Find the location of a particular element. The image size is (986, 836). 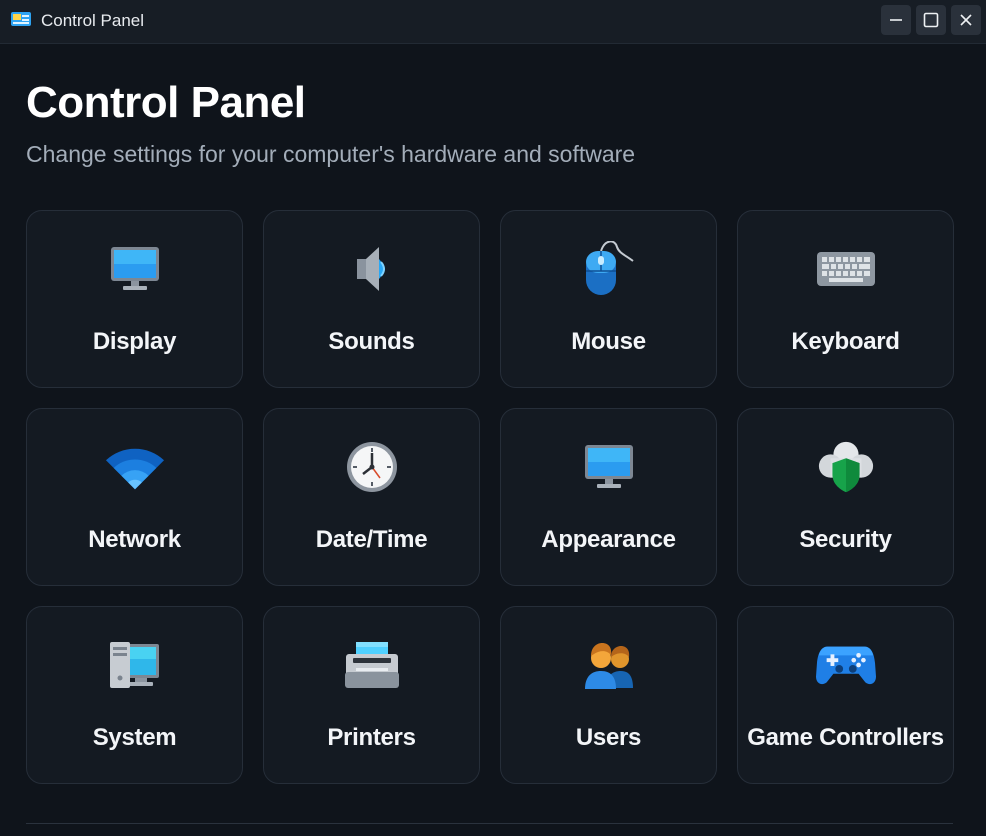

printer-icon is located at coordinates (372, 665).